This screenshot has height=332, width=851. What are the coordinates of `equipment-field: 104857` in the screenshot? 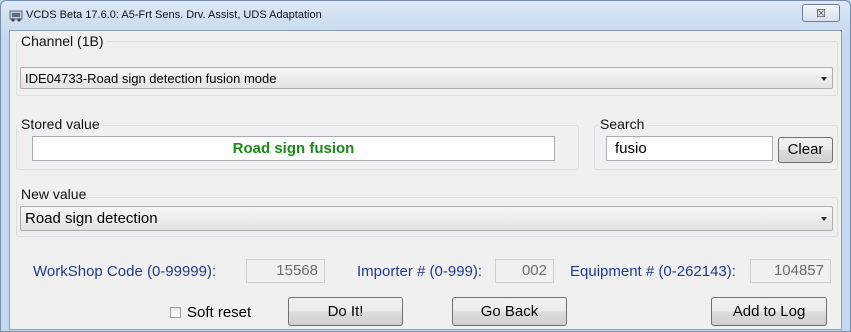 It's located at (790, 271).